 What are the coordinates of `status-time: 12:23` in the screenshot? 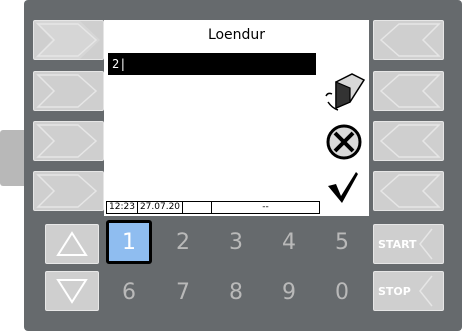 It's located at (122, 207).